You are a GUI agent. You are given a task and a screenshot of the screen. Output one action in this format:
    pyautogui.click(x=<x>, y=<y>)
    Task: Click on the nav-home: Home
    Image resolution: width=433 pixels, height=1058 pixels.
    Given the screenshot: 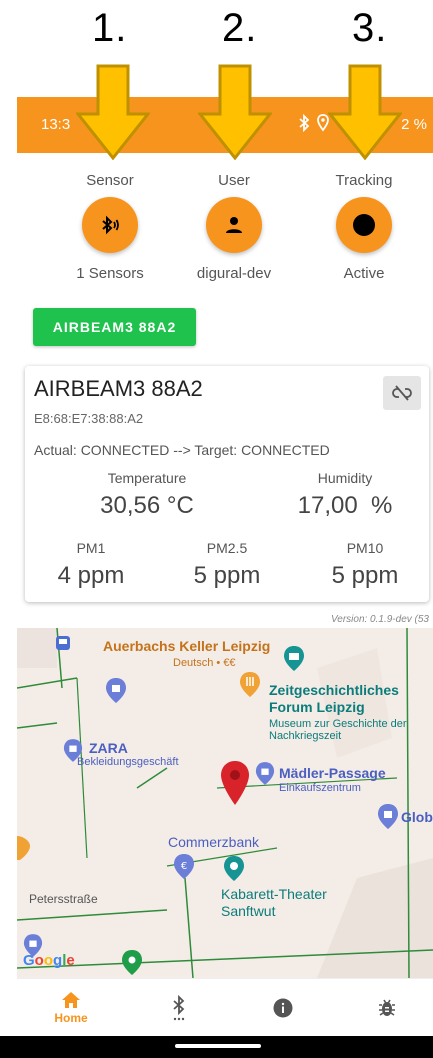 What is the action you would take?
    pyautogui.click(x=71, y=1008)
    